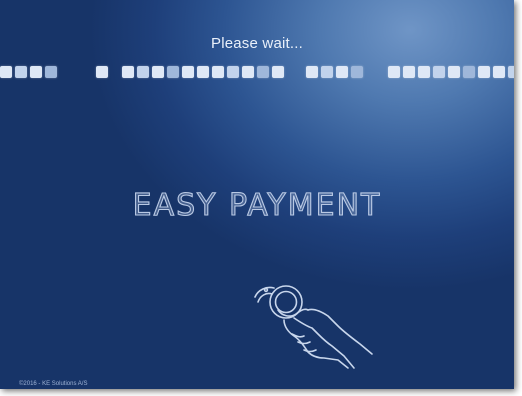 The height and width of the screenshot is (396, 522). What do you see at coordinates (53, 384) in the screenshot?
I see `copyright-text: ©2016 - KE Solutions A/S` at bounding box center [53, 384].